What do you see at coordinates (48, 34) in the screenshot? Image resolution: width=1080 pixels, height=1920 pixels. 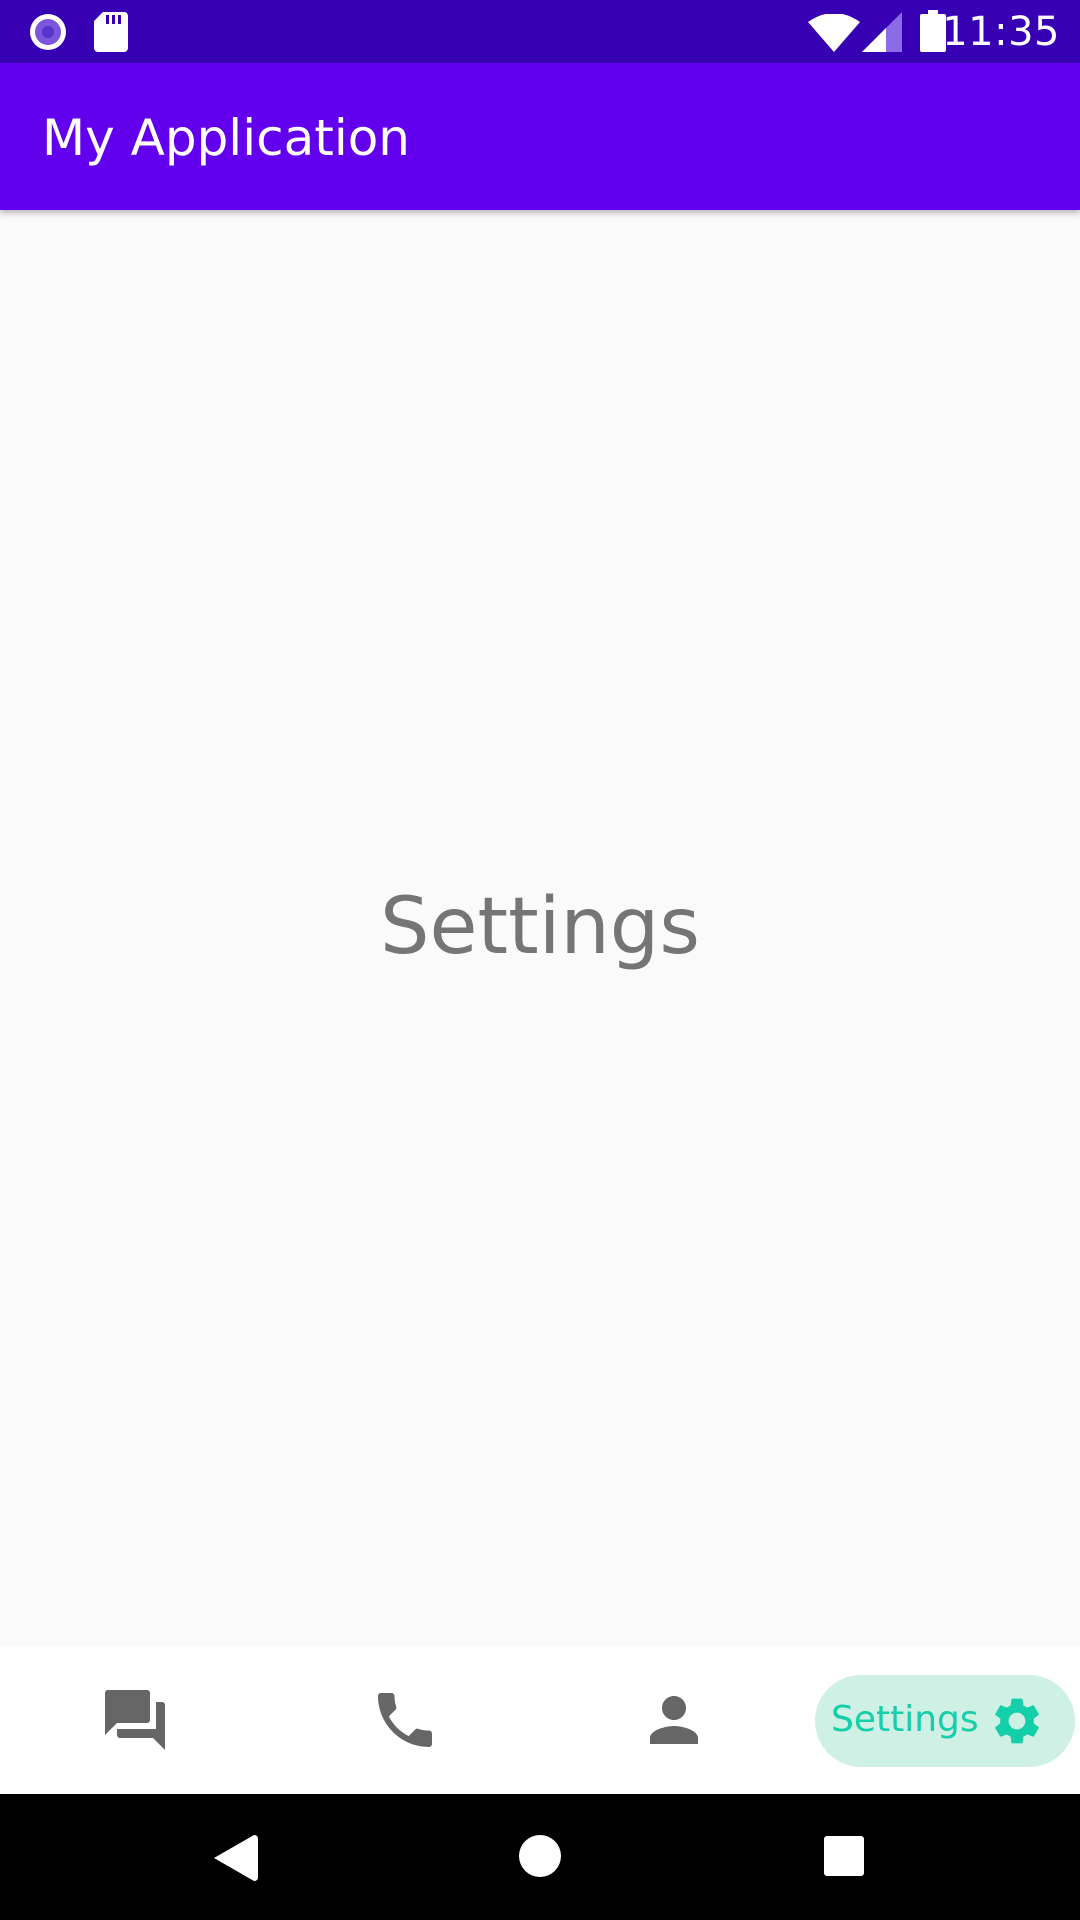 I see `circle-notification-icon` at bounding box center [48, 34].